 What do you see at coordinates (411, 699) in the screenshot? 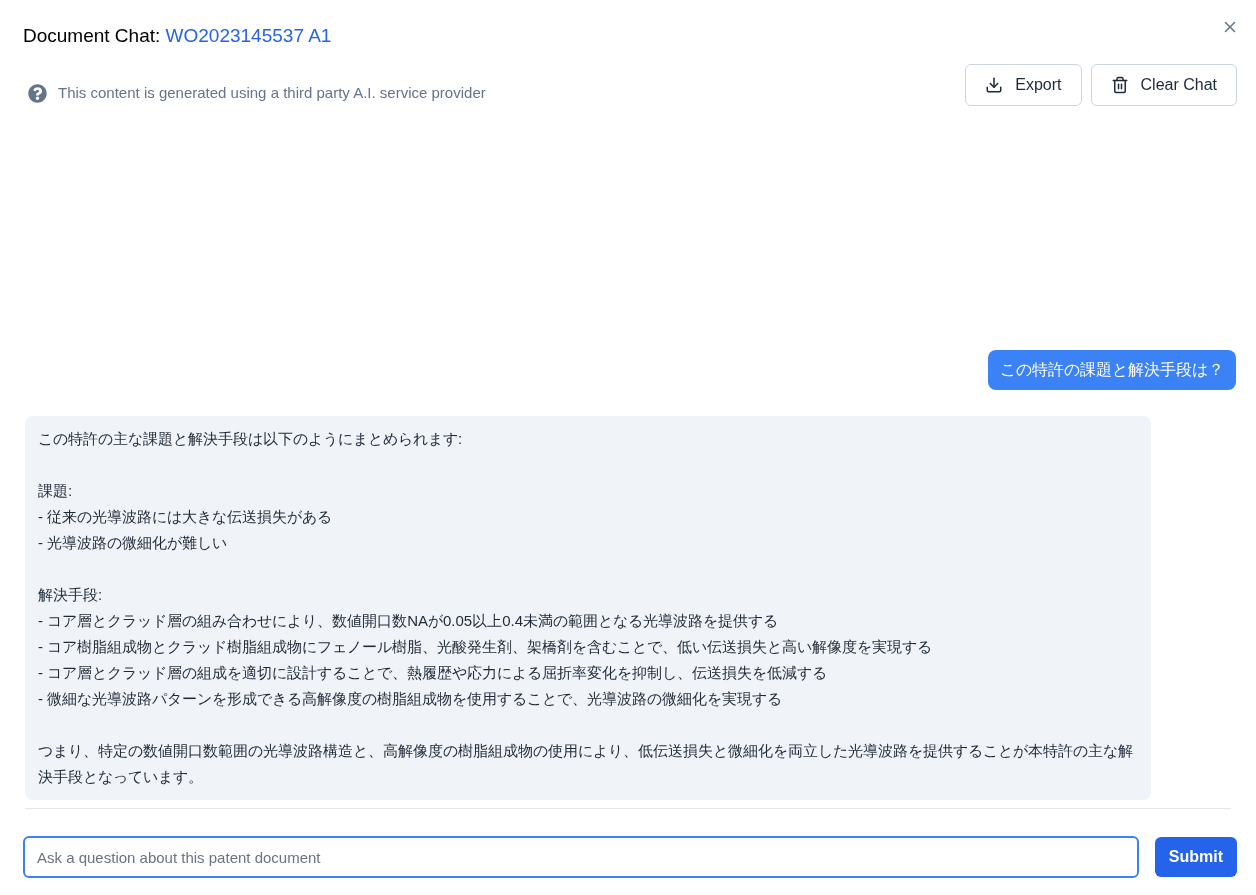
I see `message-text: - 微細な光導波路パターンを形成できる高解像度の樹脂組成物を使用することで、光導波路の微細化を実現する` at bounding box center [411, 699].